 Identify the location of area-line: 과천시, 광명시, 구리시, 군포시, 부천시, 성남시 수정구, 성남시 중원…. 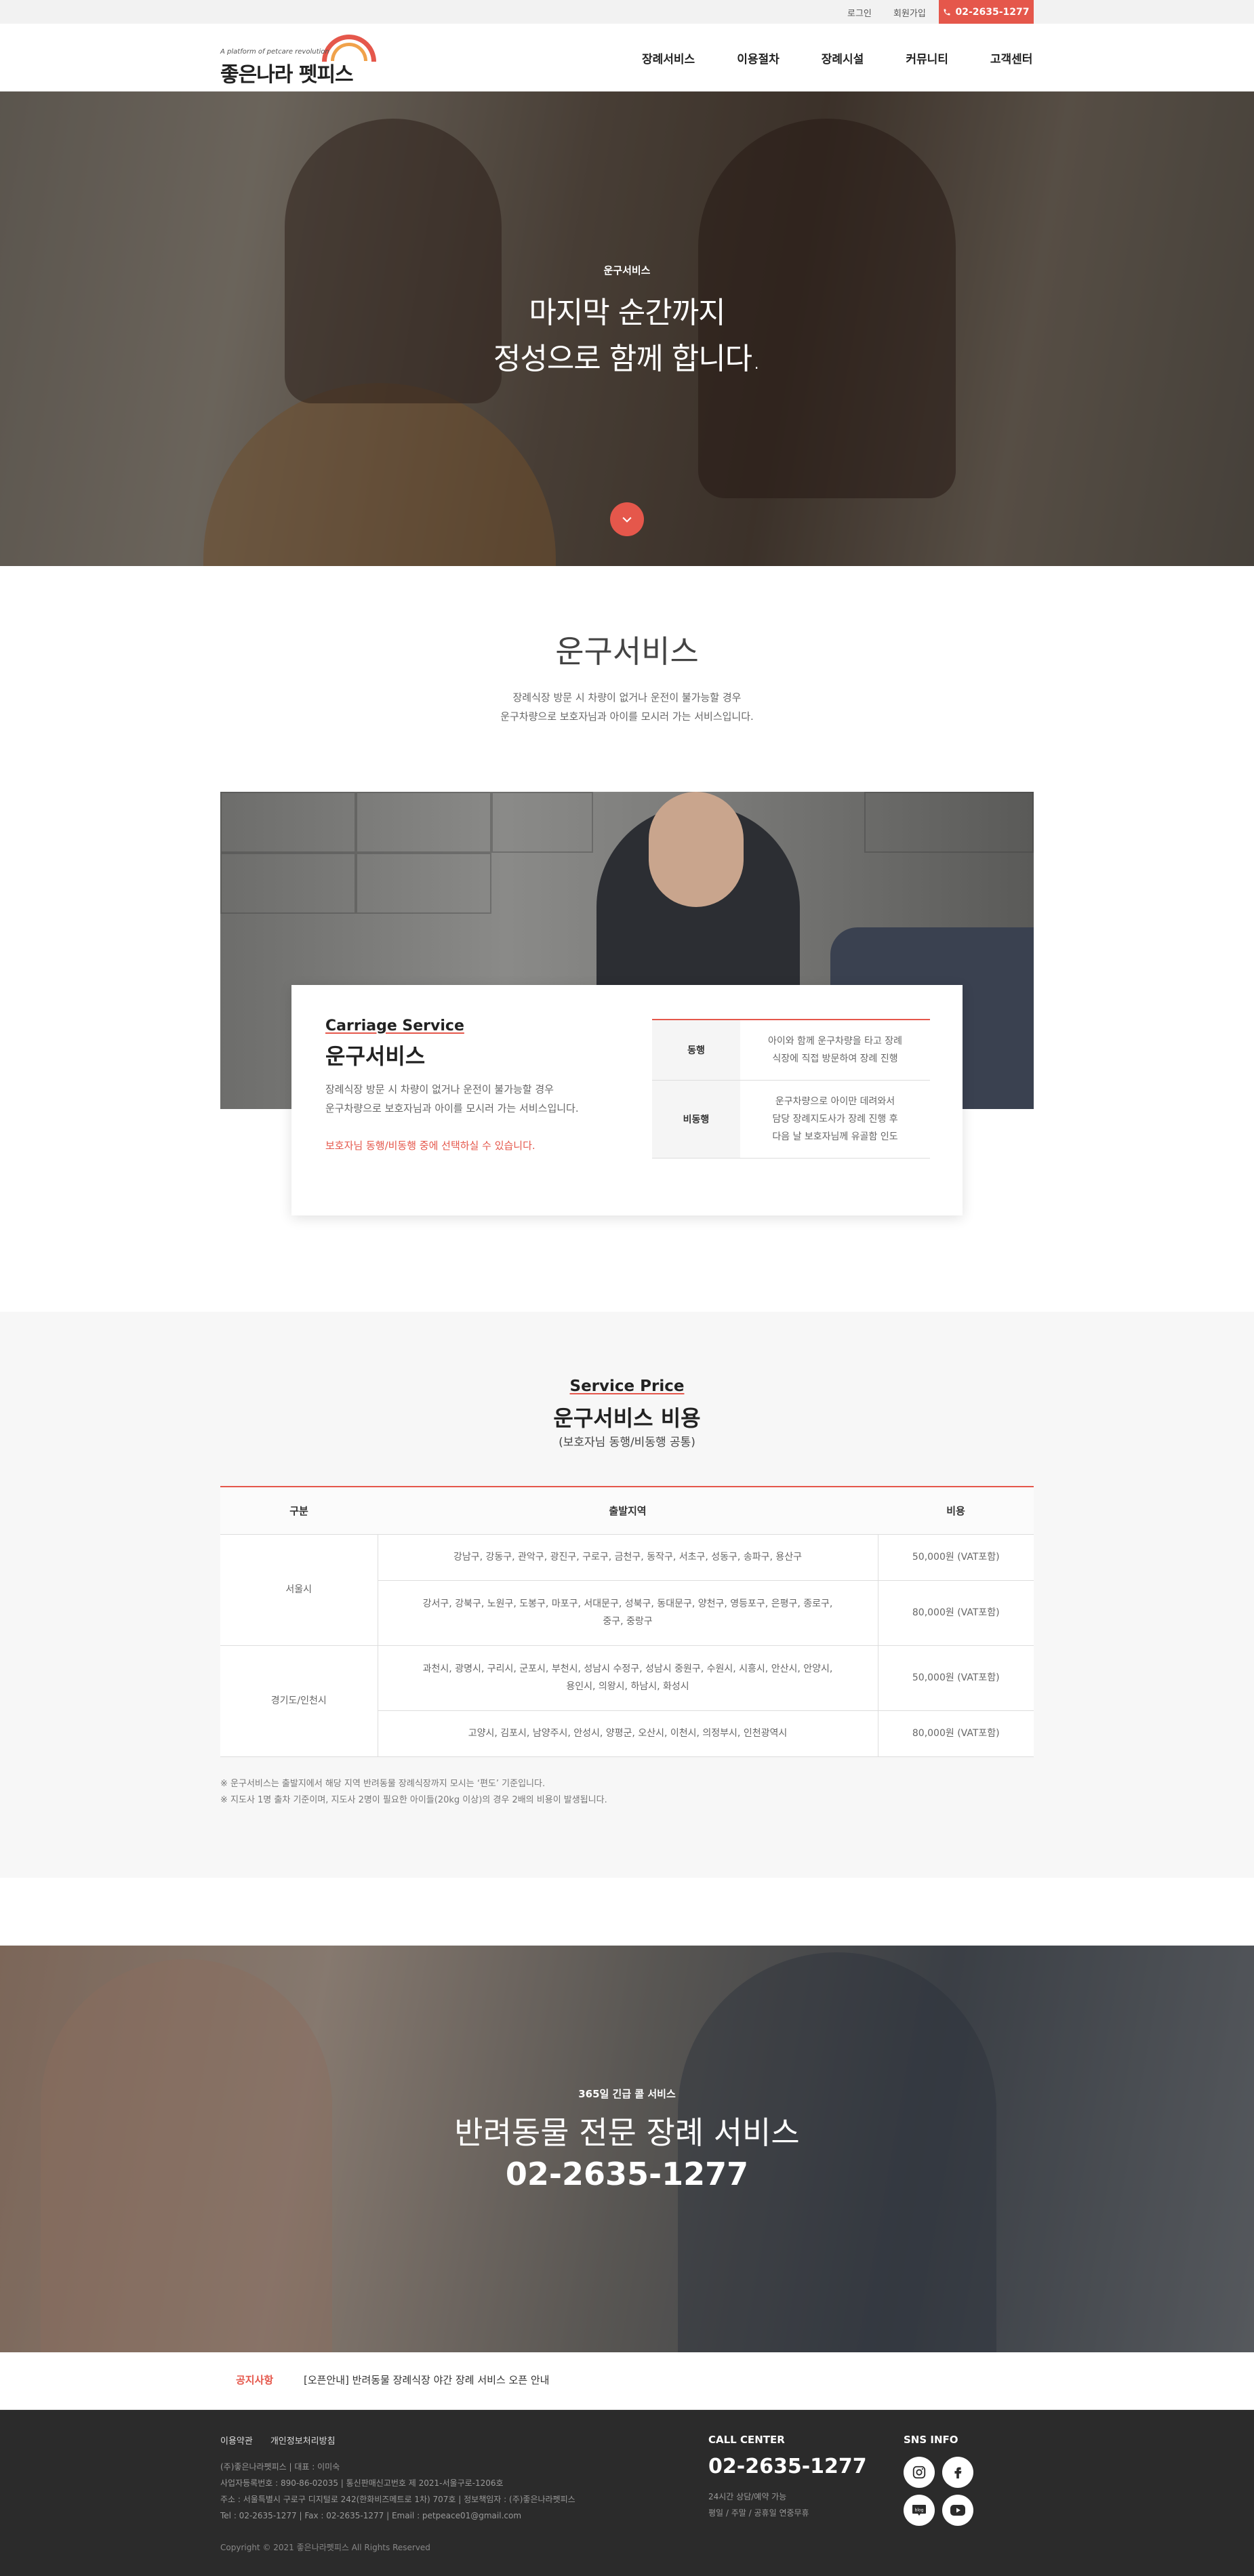
(627, 1669).